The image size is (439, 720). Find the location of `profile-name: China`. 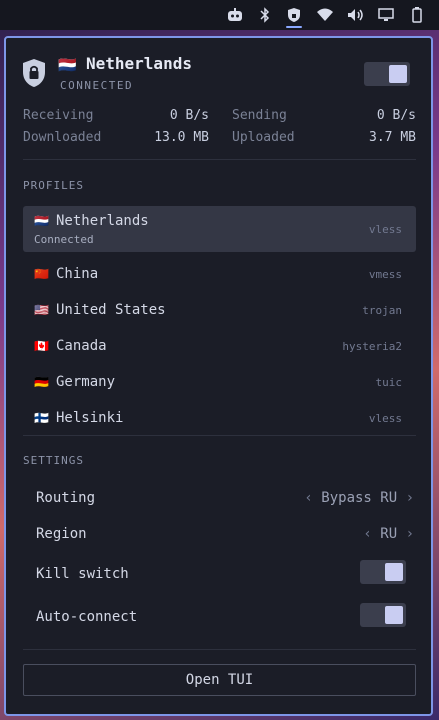

profile-name: China is located at coordinates (77, 274).